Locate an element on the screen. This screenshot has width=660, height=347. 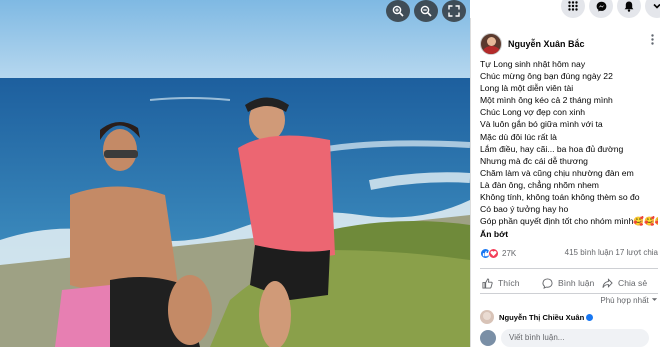
post-stats: 27K 415 bình luận 17 lượt chia is located at coordinates (569, 255).